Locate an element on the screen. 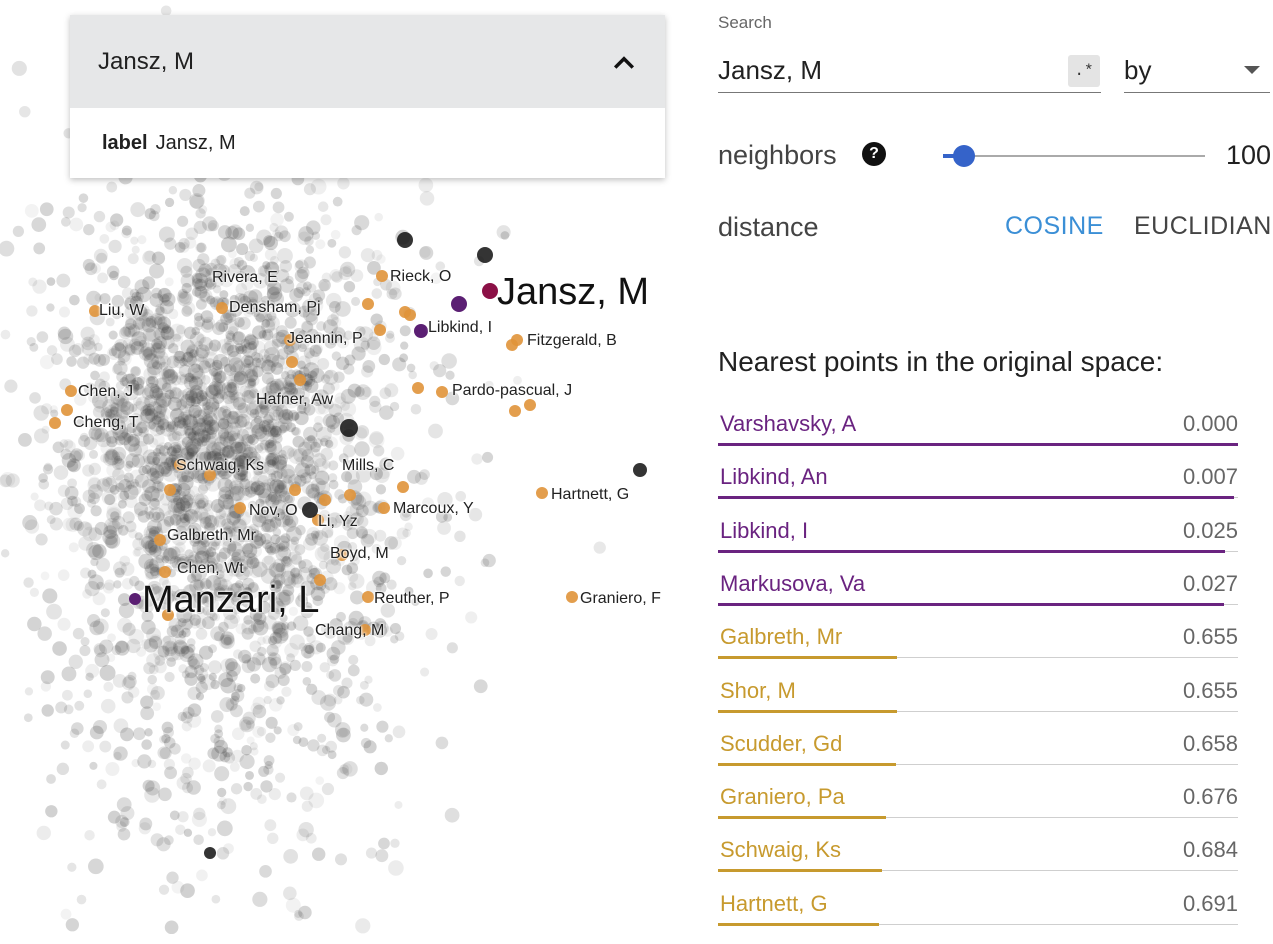 The width and height of the screenshot is (1273, 944). nearest-point-name: Shor, M is located at coordinates (758, 691).